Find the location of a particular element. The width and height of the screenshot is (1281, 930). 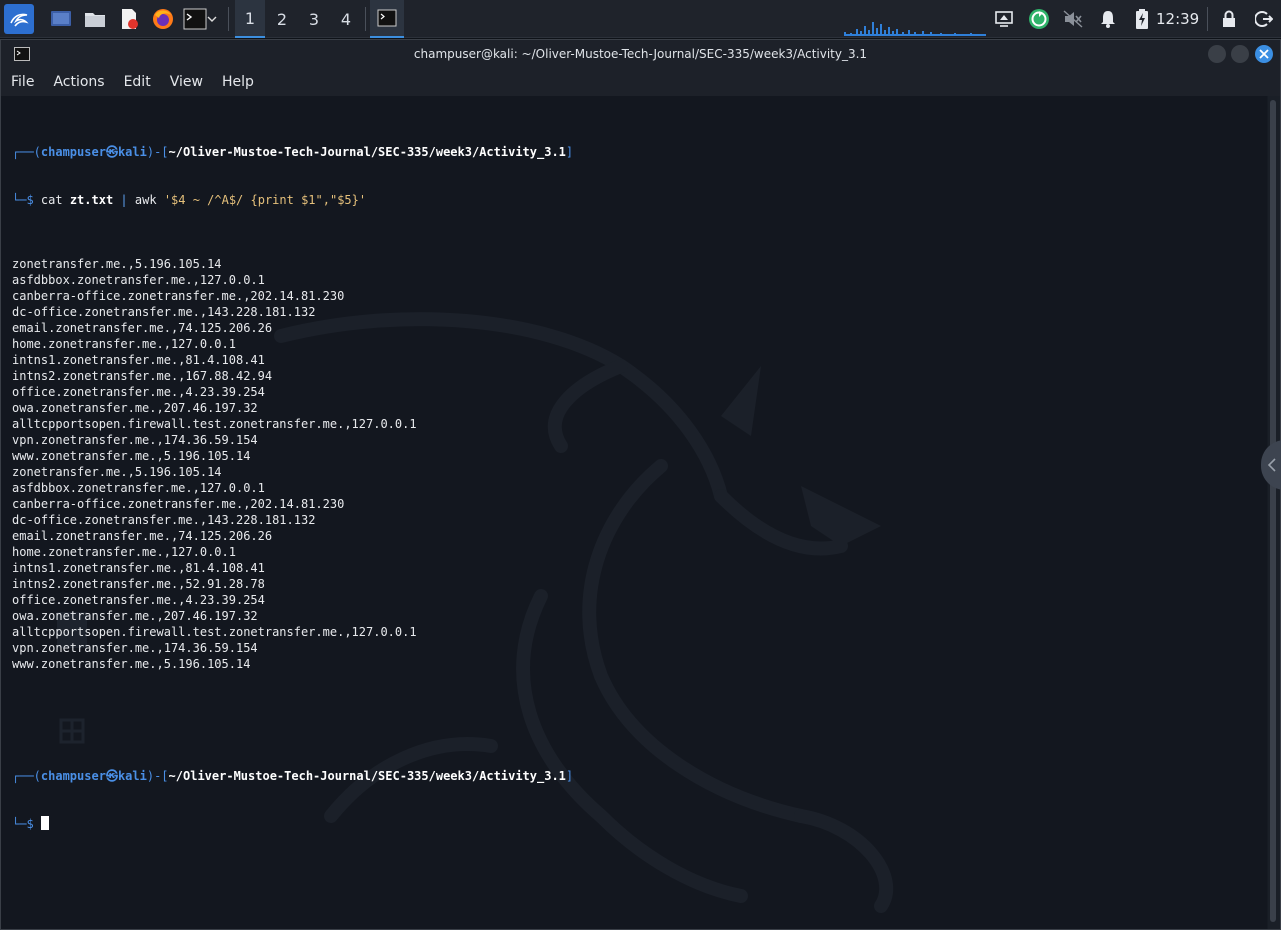

cmd-pipe: | is located at coordinates (124, 200).